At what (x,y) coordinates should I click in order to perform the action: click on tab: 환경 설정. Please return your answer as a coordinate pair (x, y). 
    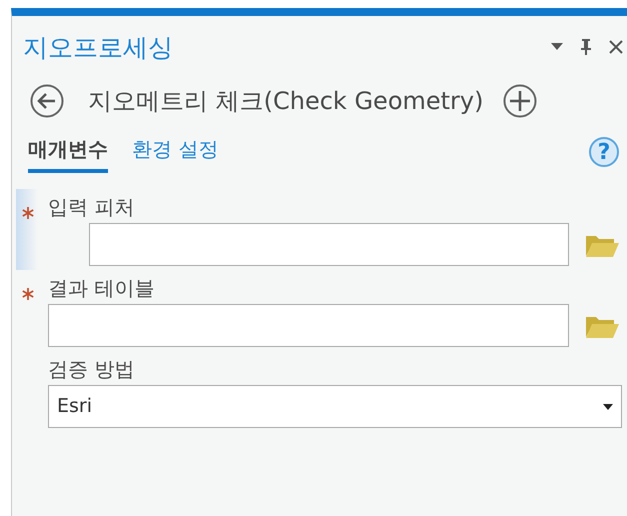
    Looking at the image, I should click on (175, 153).